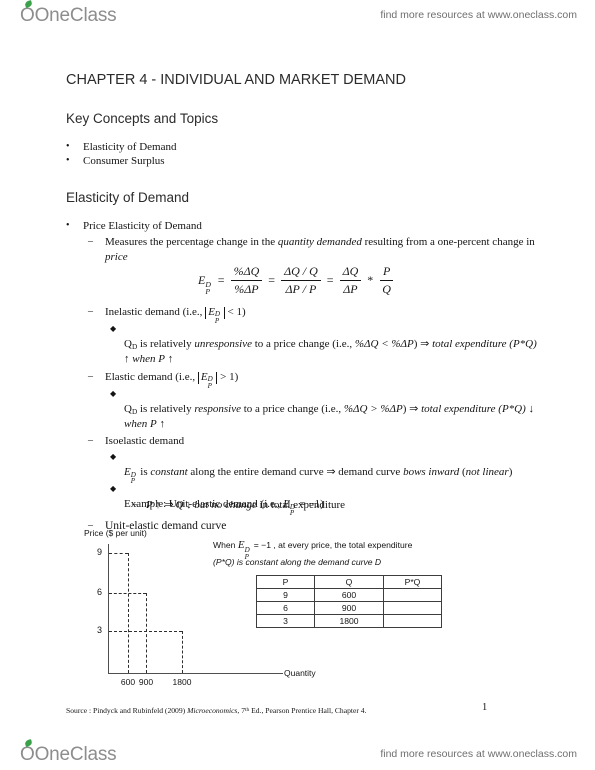 The image size is (595, 770). What do you see at coordinates (128, 613) in the screenshot?
I see `dashed-line-q600` at bounding box center [128, 613].